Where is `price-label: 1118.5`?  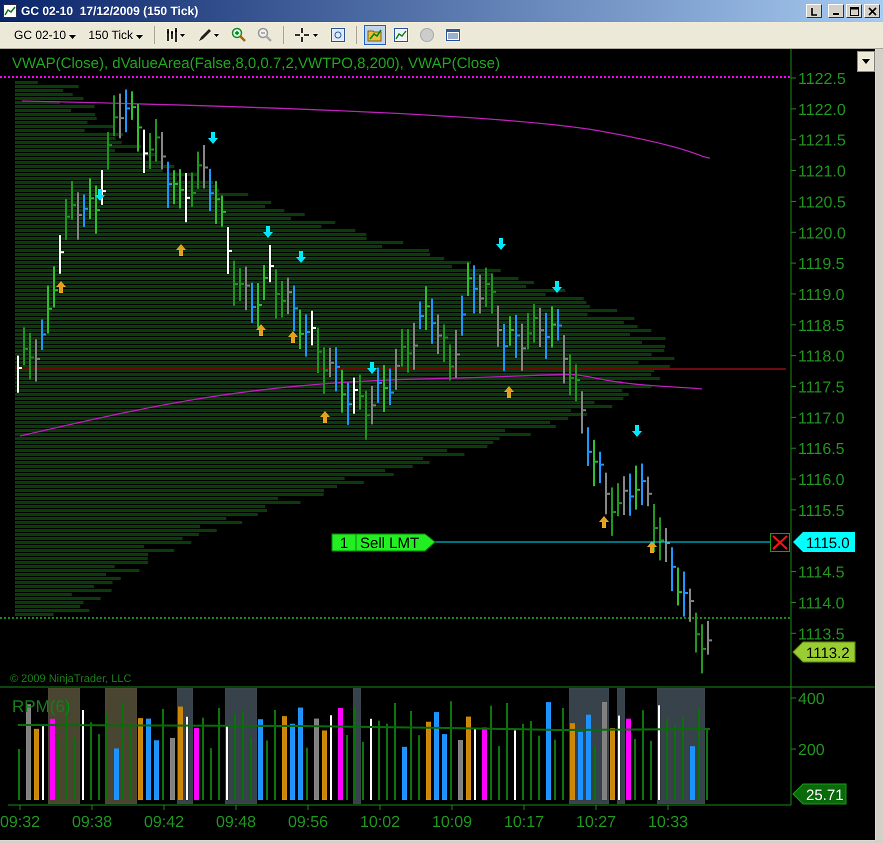
price-label: 1118.5 is located at coordinates (821, 326).